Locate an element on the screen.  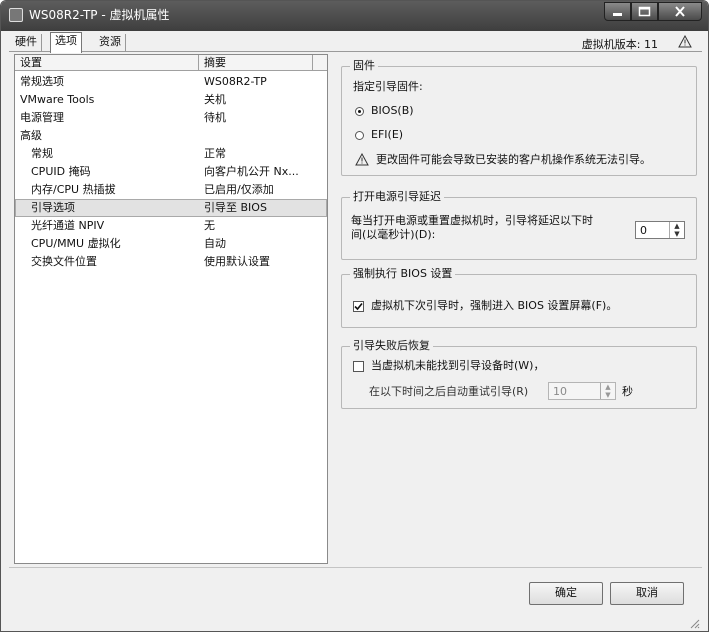
boot-delay-value: 0 is located at coordinates (643, 230).